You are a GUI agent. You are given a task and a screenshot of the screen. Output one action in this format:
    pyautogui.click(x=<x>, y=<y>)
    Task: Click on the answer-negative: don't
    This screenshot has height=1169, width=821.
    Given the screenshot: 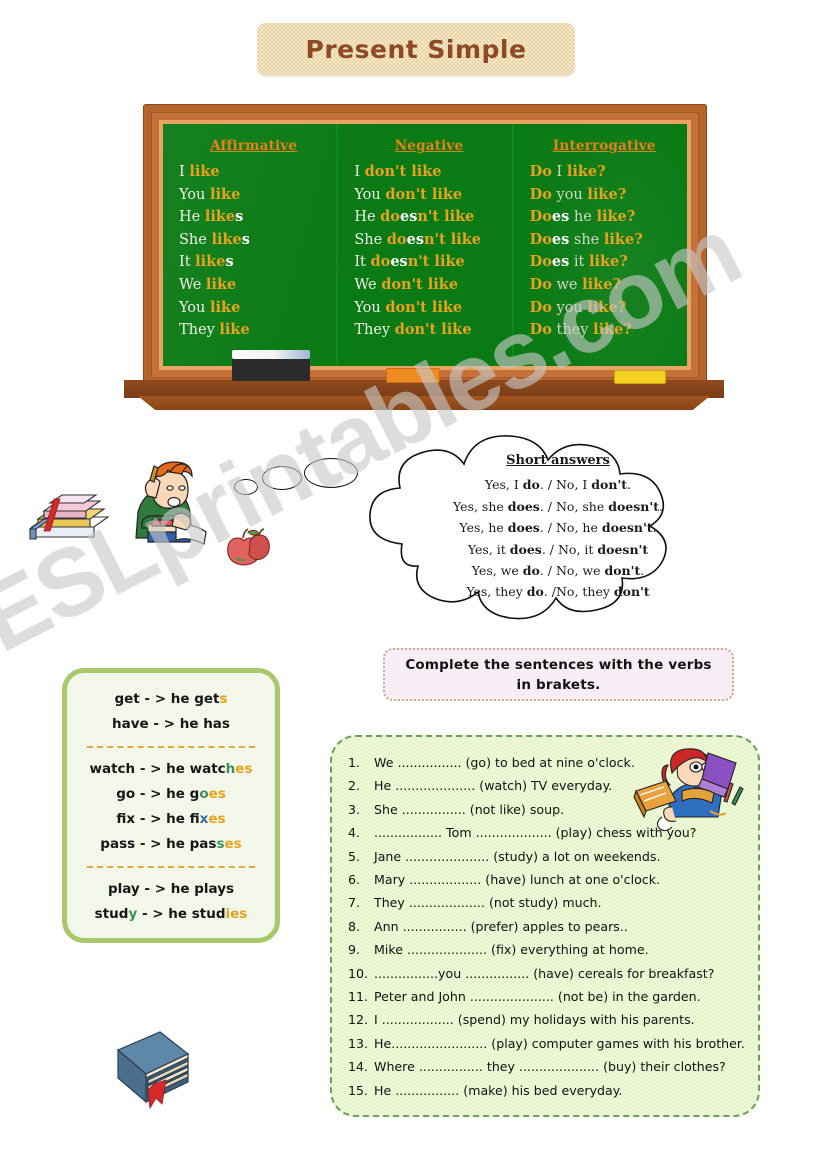 What is the action you would take?
    pyautogui.click(x=622, y=571)
    